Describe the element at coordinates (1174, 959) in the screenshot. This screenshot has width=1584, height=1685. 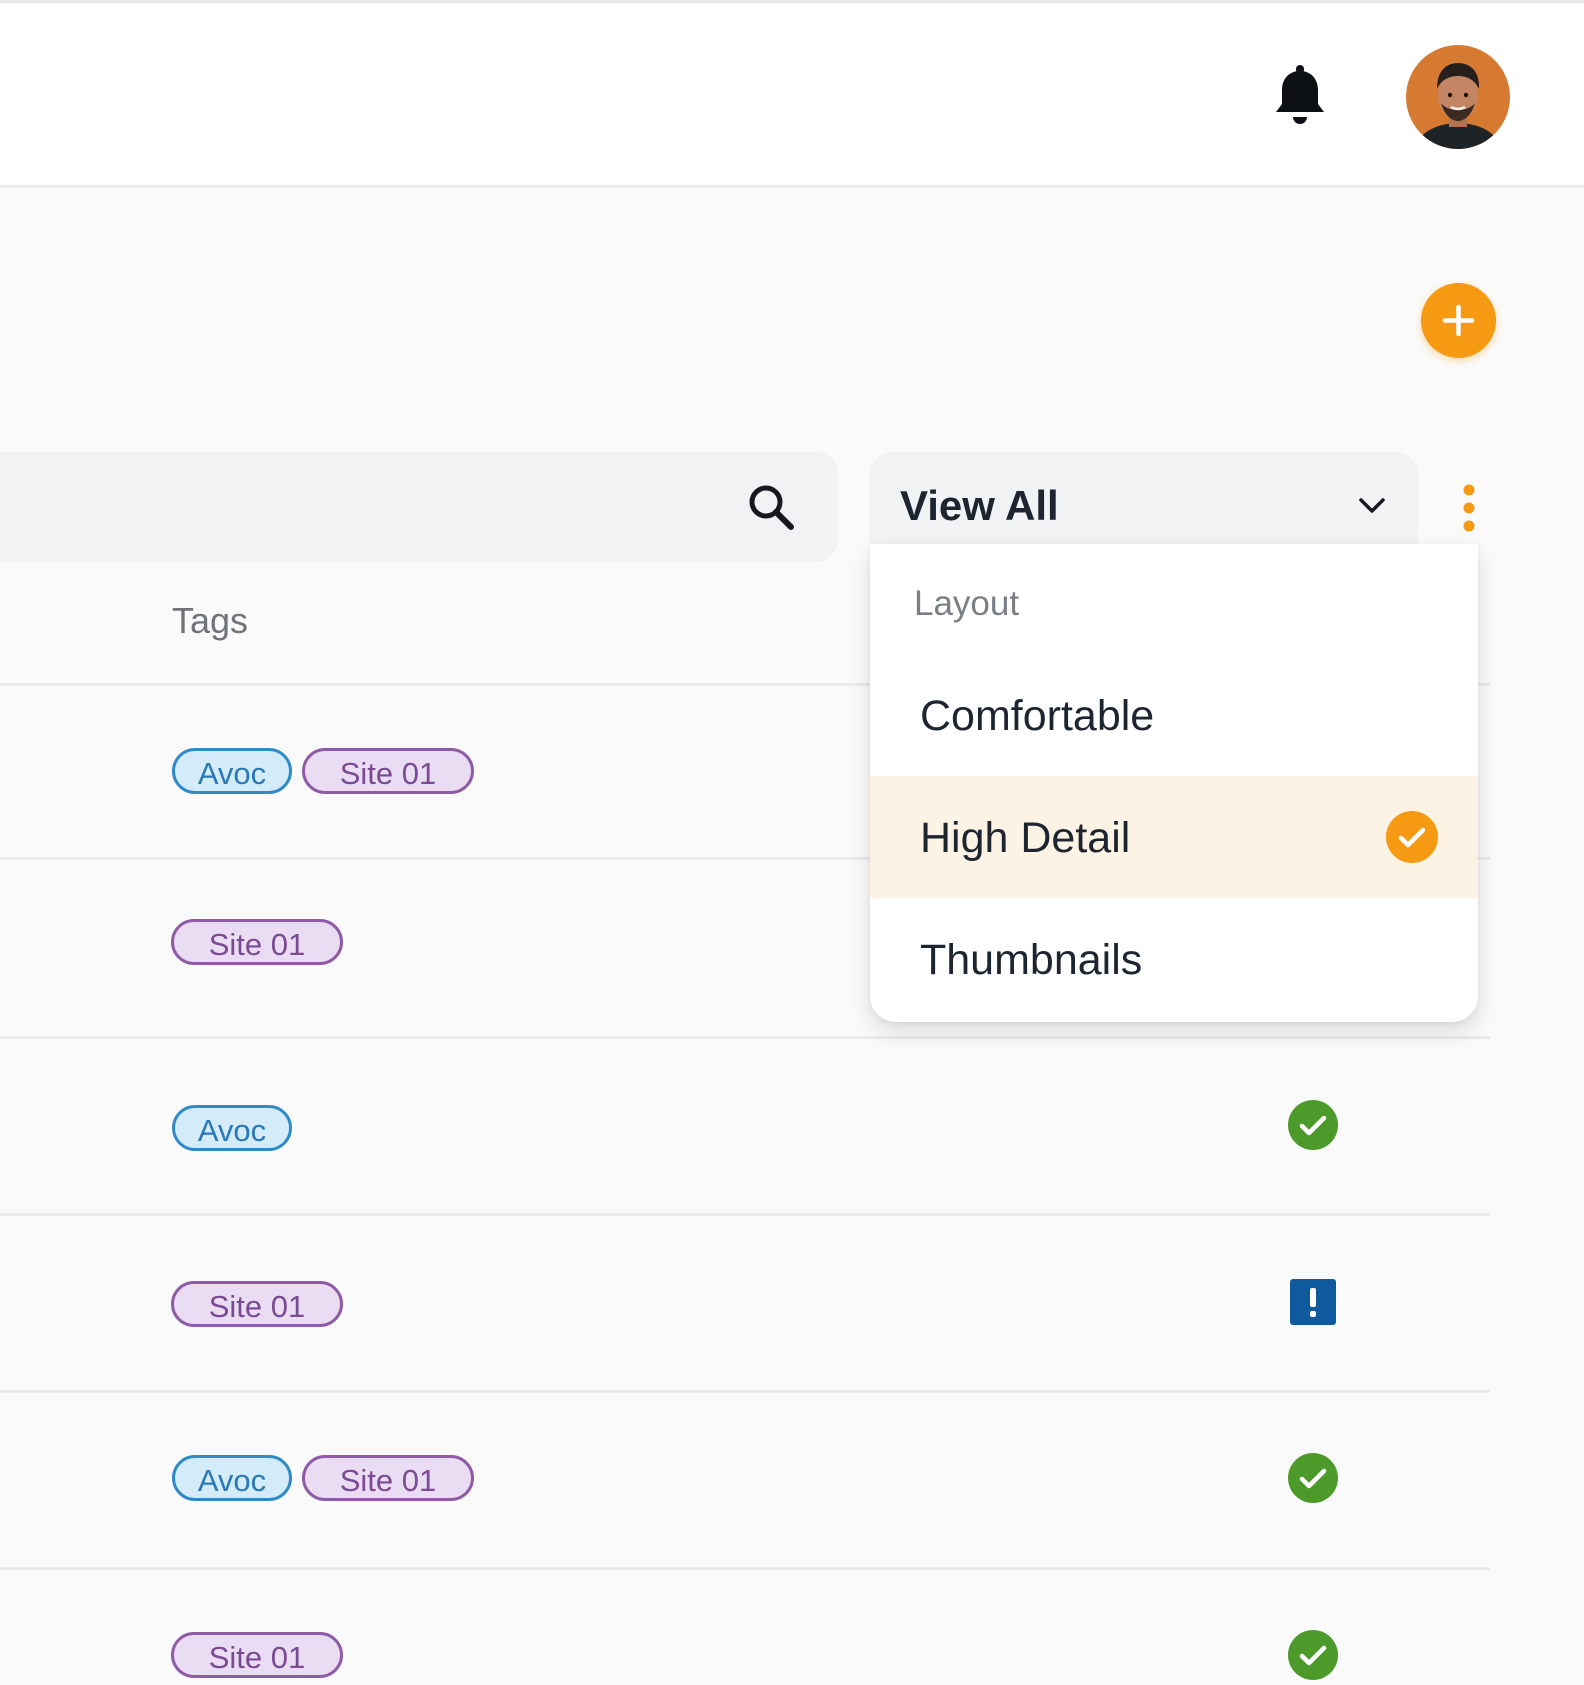
I see `menu-item-thumbnails: Thumbnails` at that location.